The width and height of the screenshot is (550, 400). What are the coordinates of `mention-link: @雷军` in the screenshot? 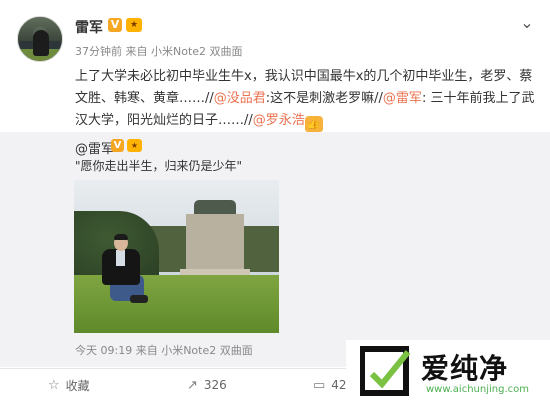 It's located at (402, 98).